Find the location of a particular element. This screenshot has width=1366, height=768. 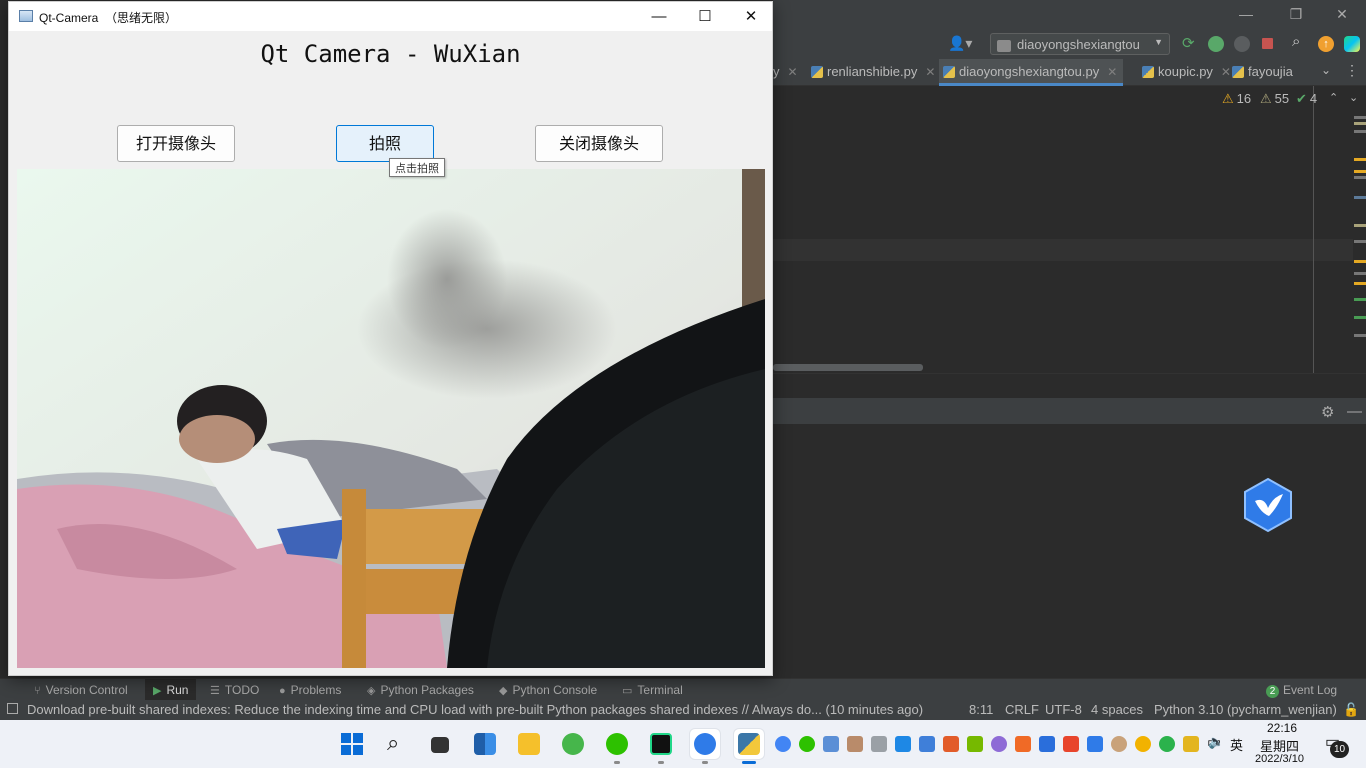

tab-list-chevron-icon: ⌄ is located at coordinates (1326, 70).